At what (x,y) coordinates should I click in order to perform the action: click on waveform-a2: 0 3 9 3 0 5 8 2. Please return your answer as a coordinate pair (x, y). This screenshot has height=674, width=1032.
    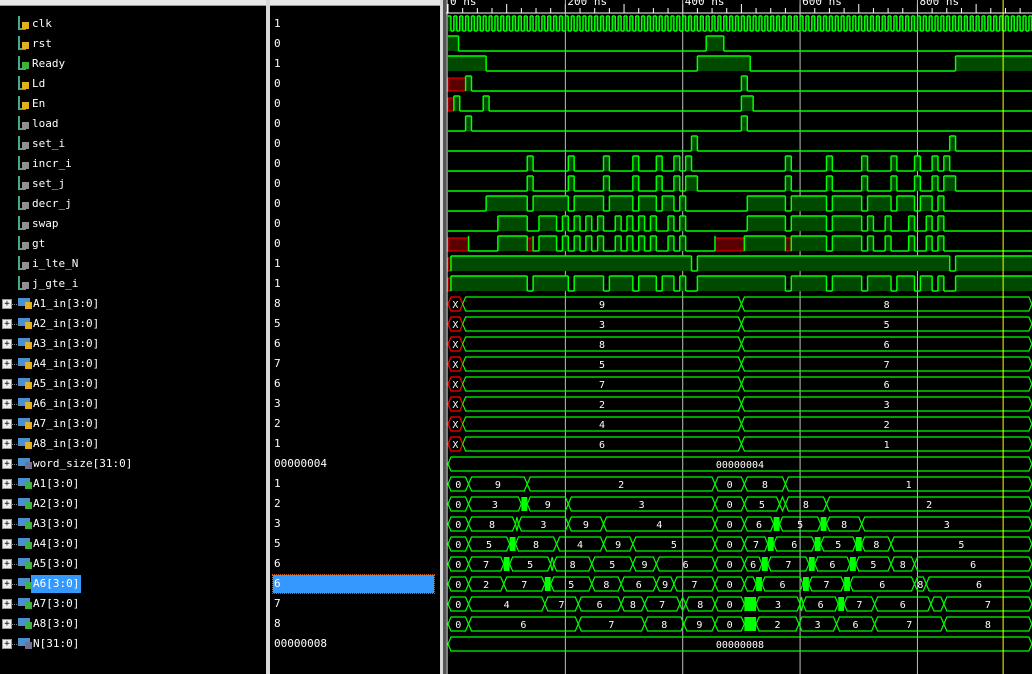
    Looking at the image, I should click on (739, 504).